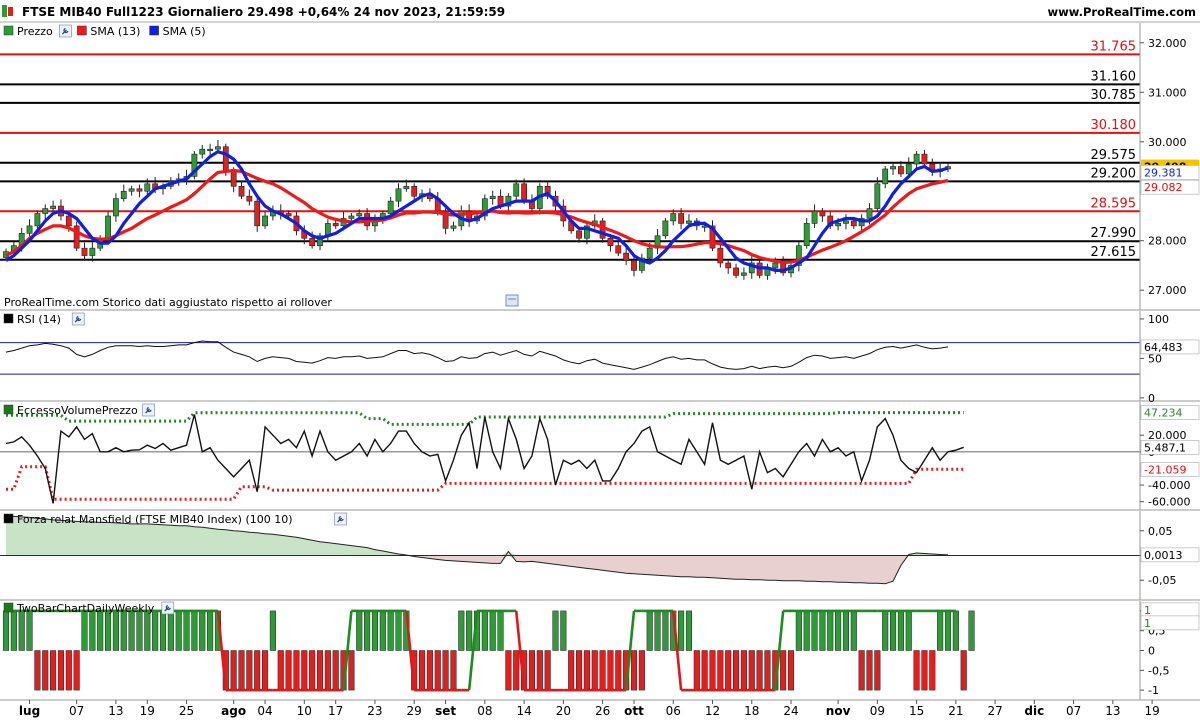 The width and height of the screenshot is (1200, 720). I want to click on twobar-legend-label: TwoBarChartDailyWeekly, so click(85, 608).